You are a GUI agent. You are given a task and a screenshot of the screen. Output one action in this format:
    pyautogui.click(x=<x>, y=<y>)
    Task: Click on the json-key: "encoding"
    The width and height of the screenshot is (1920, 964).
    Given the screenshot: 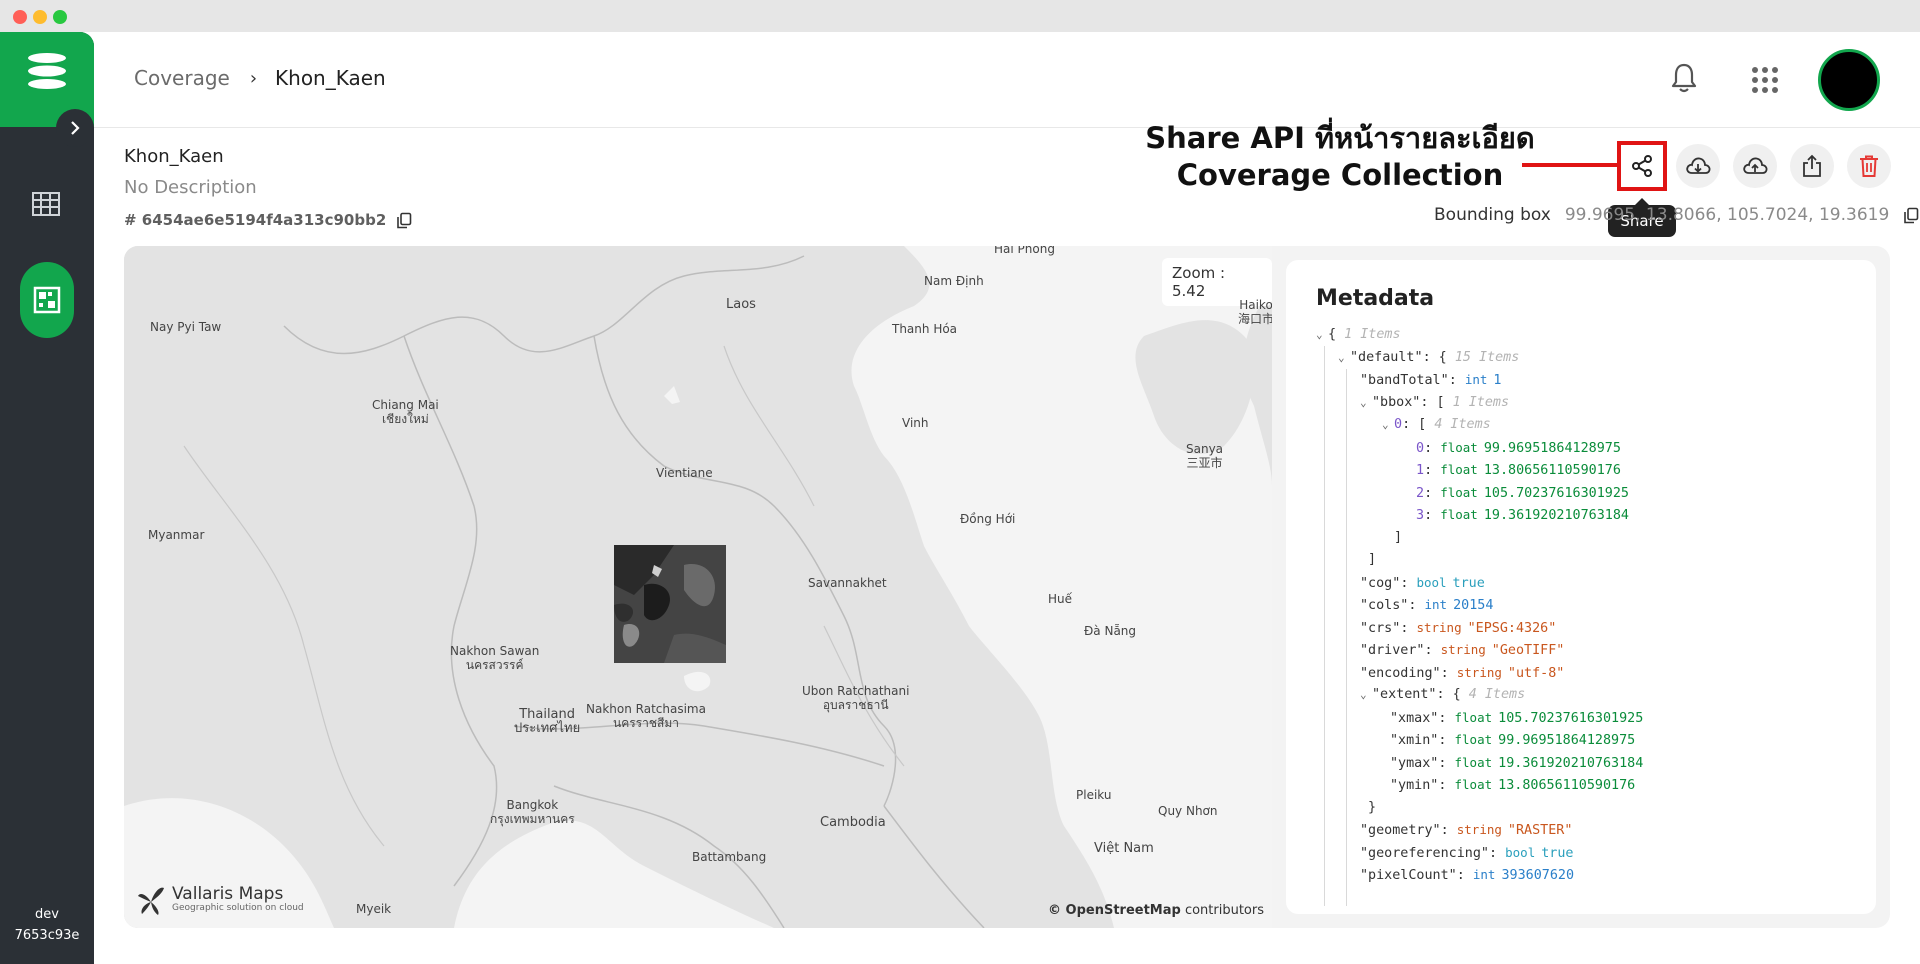 What is the action you would take?
    pyautogui.click(x=1400, y=673)
    